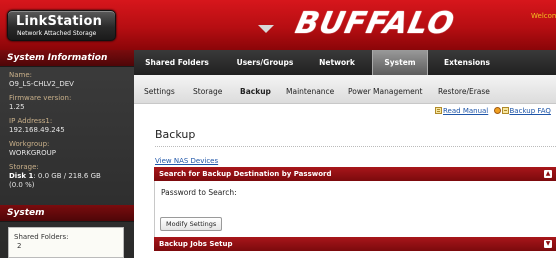  I want to click on nav-users-groups: Users/Groups, so click(265, 62).